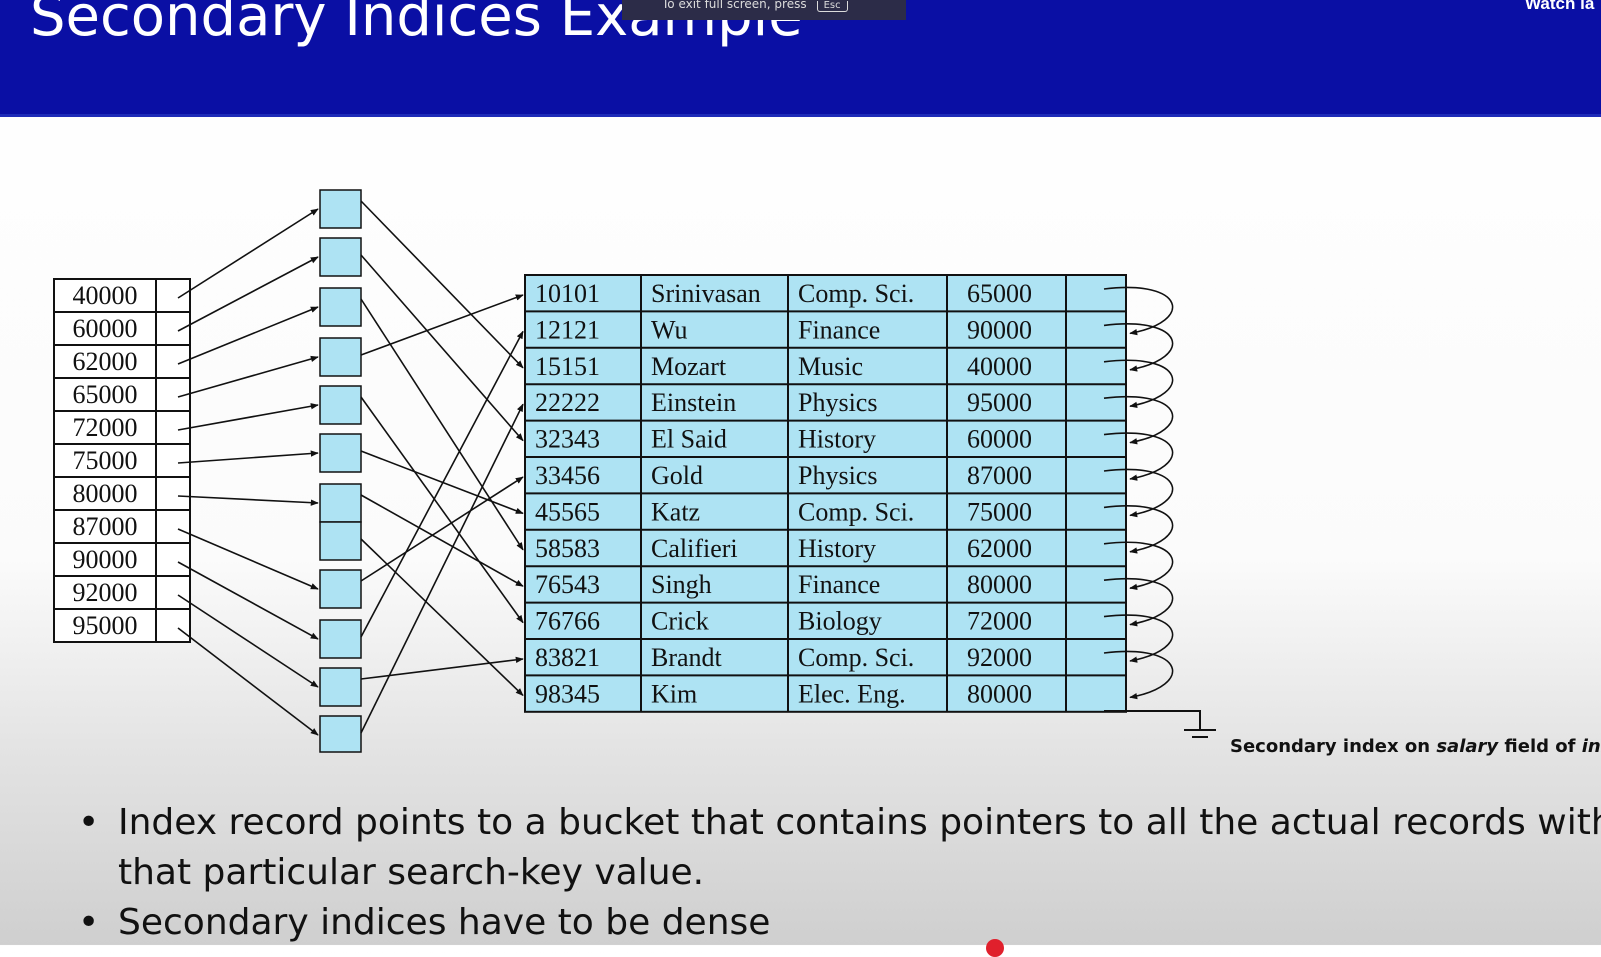 The image size is (1601, 957). I want to click on record-id: 32343, so click(567, 439).